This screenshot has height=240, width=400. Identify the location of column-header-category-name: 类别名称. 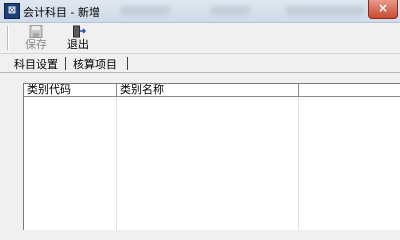
(208, 90).